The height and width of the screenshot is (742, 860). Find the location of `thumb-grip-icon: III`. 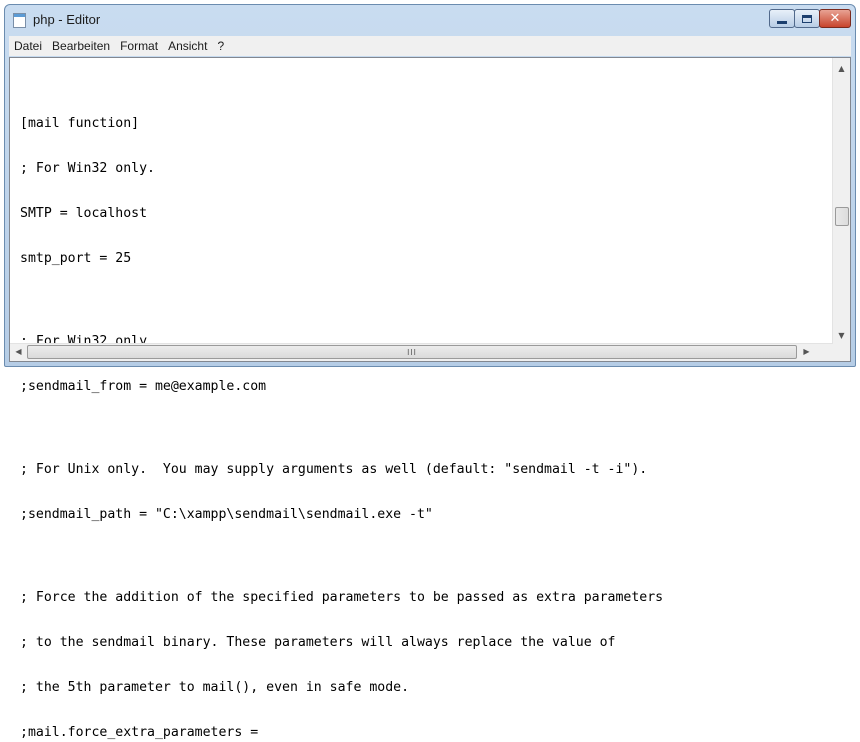

thumb-grip-icon: III is located at coordinates (412, 352).